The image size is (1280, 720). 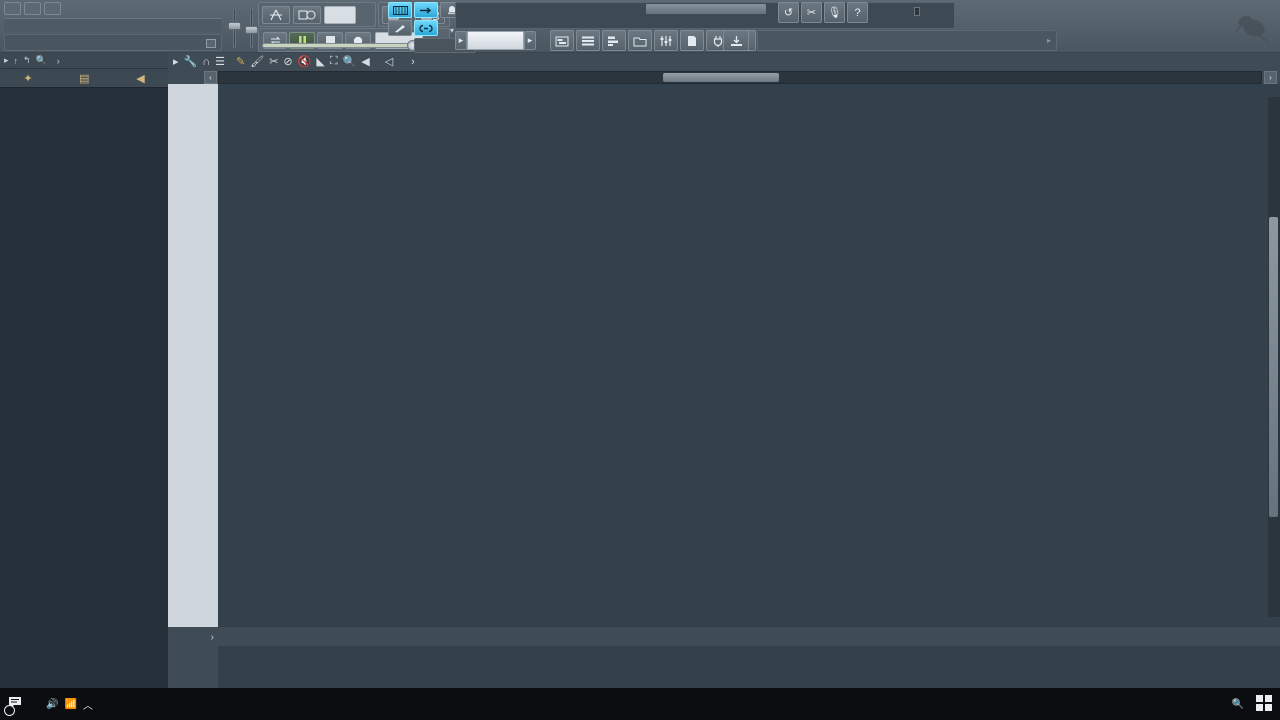 What do you see at coordinates (220, 61) in the screenshot?
I see `menu-icon: ☰` at bounding box center [220, 61].